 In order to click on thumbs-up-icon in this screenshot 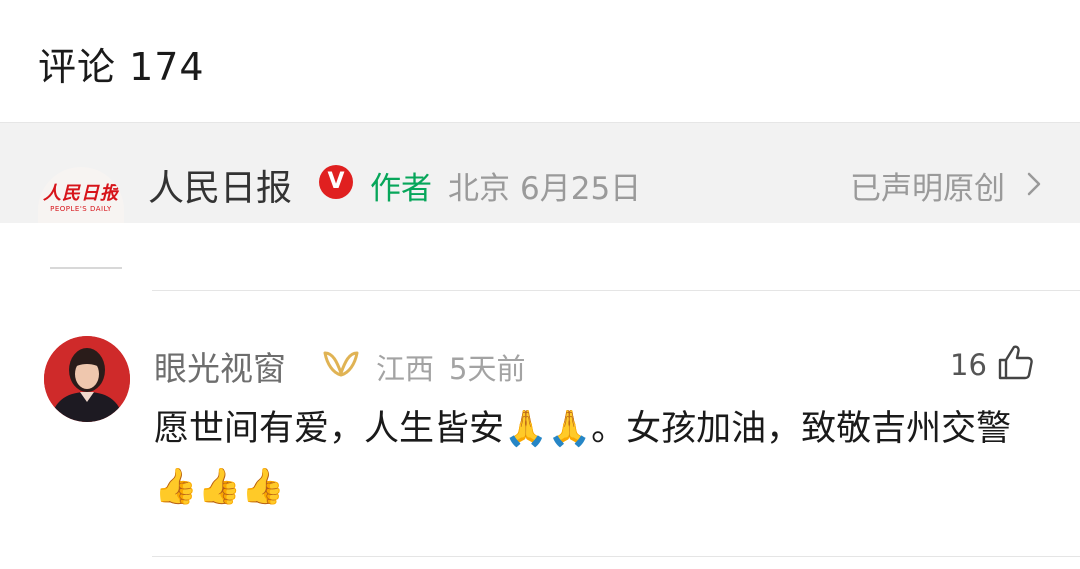, I will do `click(1015, 363)`.